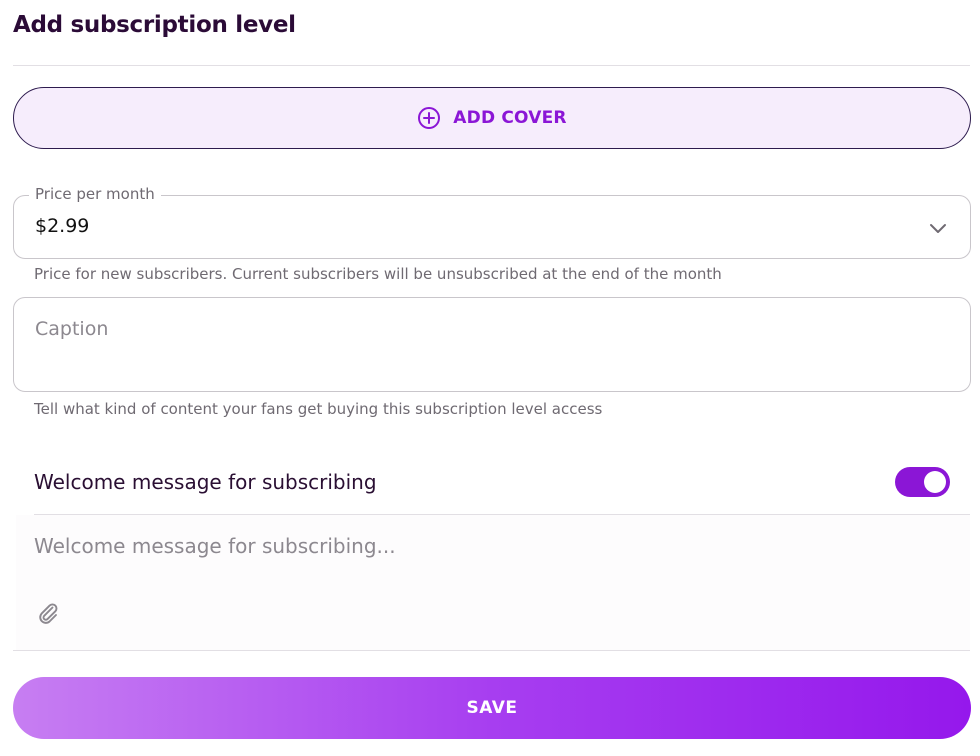 The image size is (980, 756). I want to click on paperclip-icon, so click(48, 613).